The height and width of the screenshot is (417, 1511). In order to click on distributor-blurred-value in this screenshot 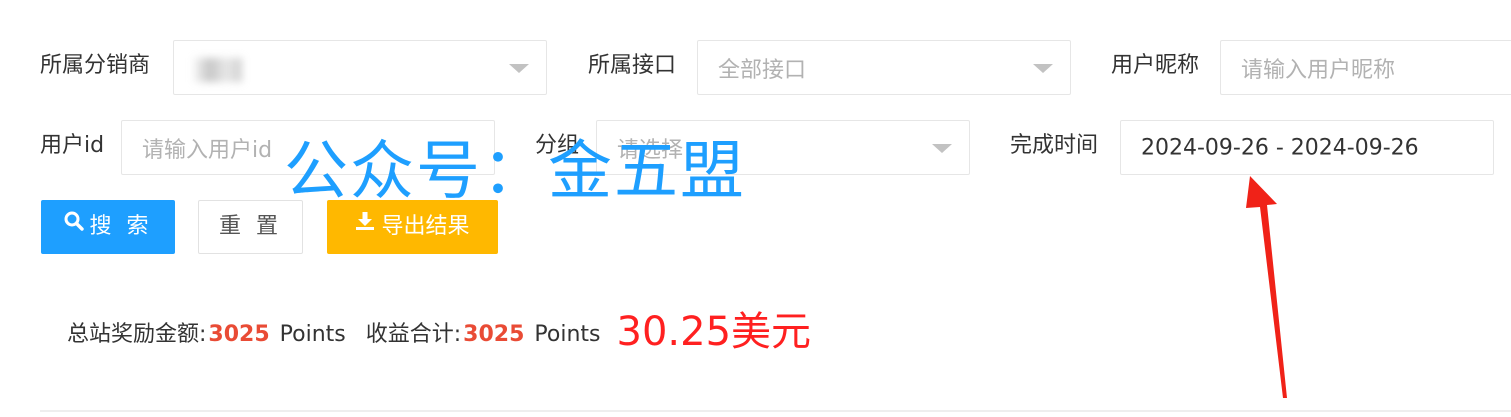, I will do `click(218, 70)`.